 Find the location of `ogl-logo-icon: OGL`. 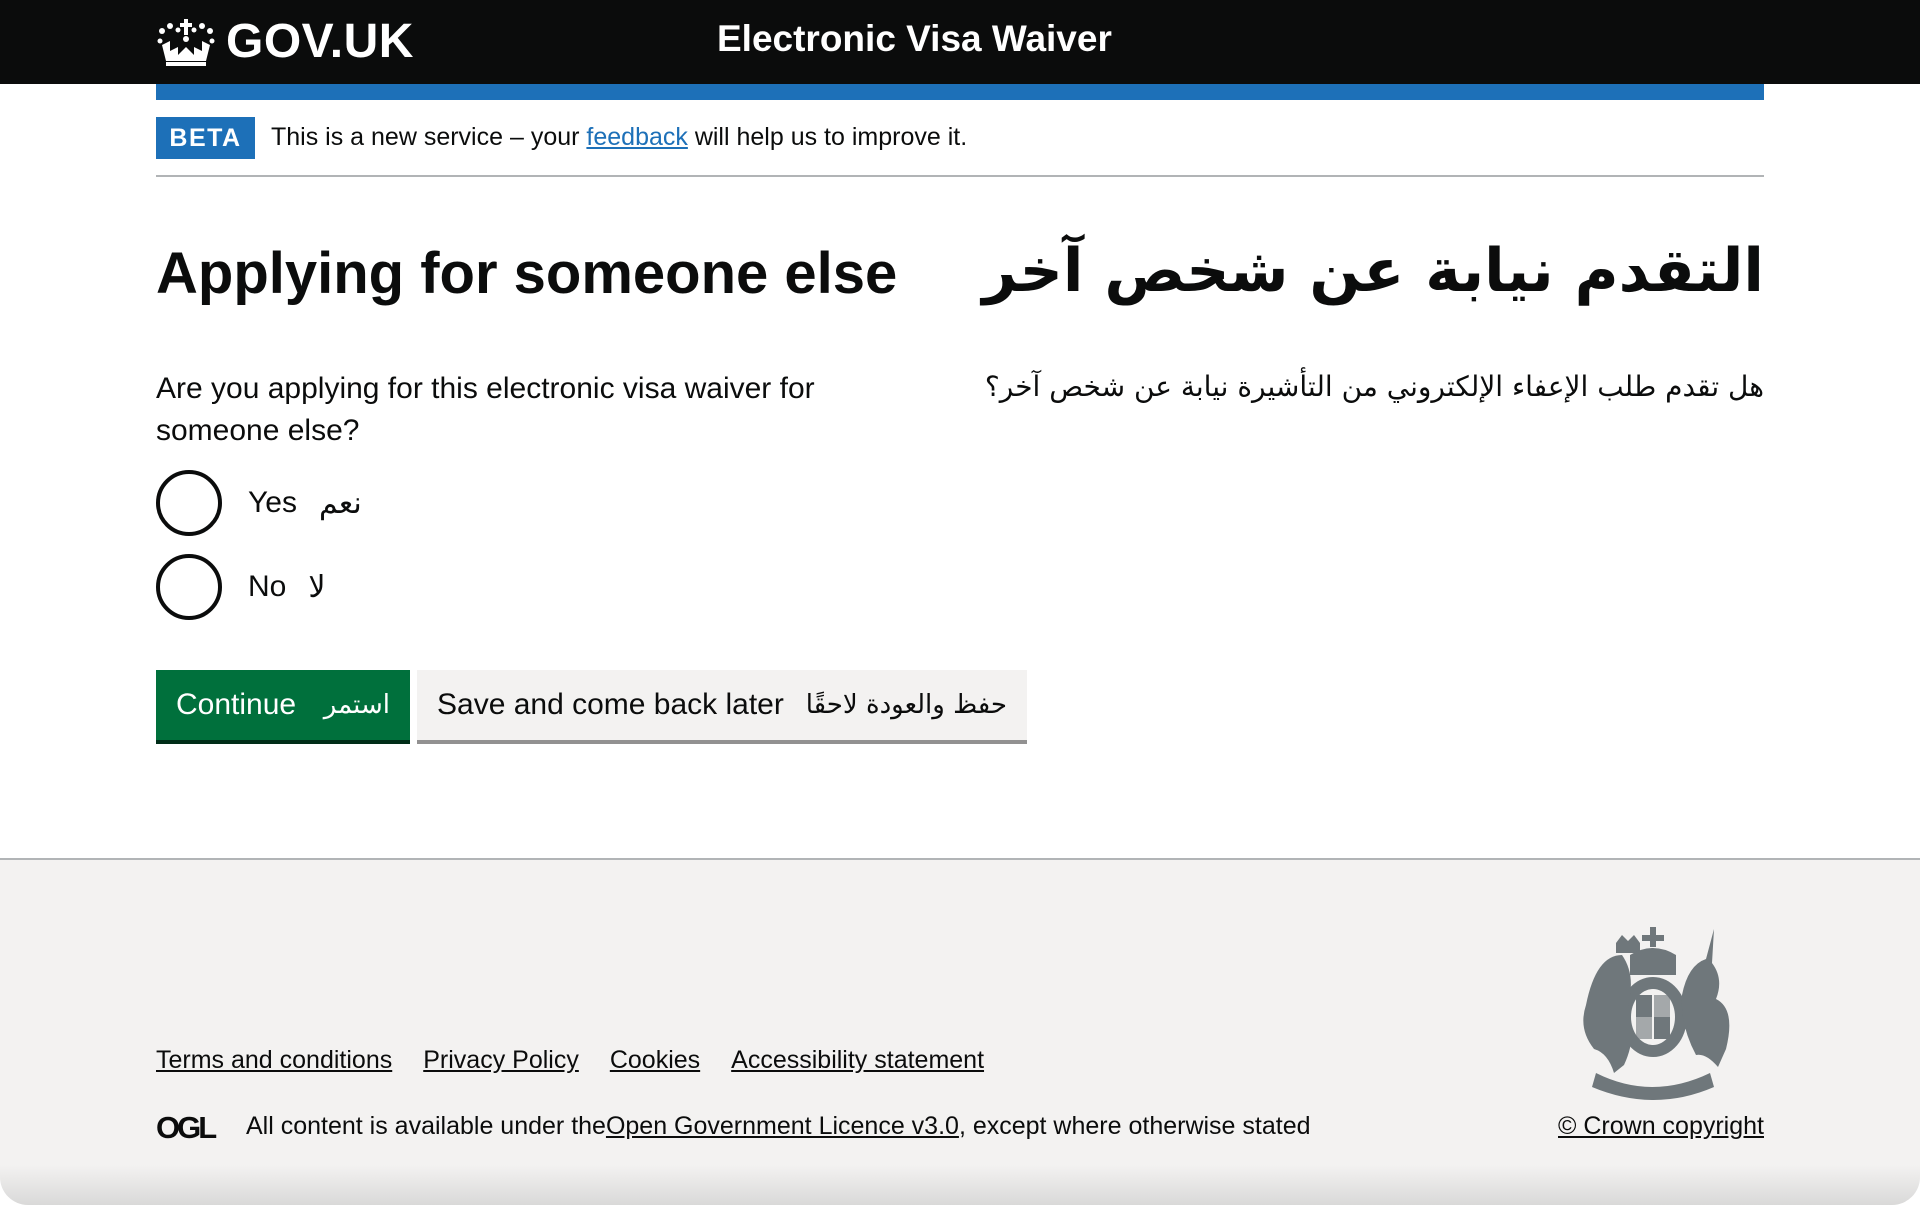

ogl-logo-icon: OGL is located at coordinates (187, 1127).